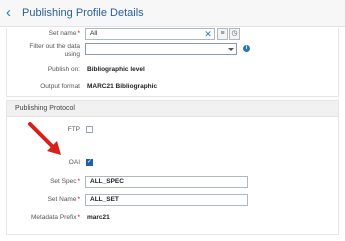 The width and height of the screenshot is (345, 241). Describe the element at coordinates (63, 199) in the screenshot. I see `set-name-protocol-label: Set Name*` at that location.